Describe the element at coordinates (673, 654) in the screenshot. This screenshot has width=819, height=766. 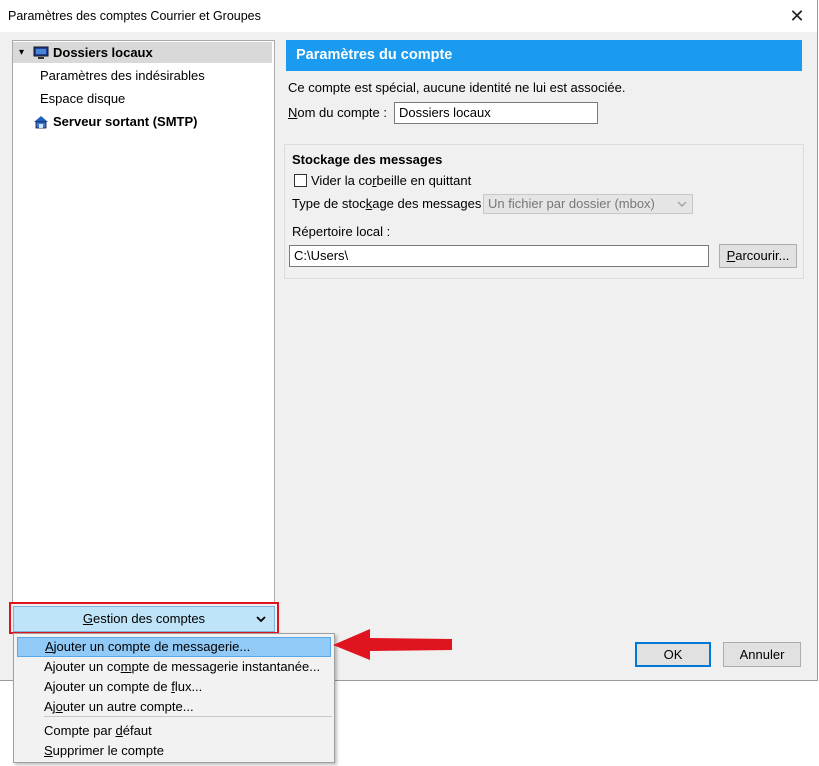
I see `ok-button: OK` at that location.